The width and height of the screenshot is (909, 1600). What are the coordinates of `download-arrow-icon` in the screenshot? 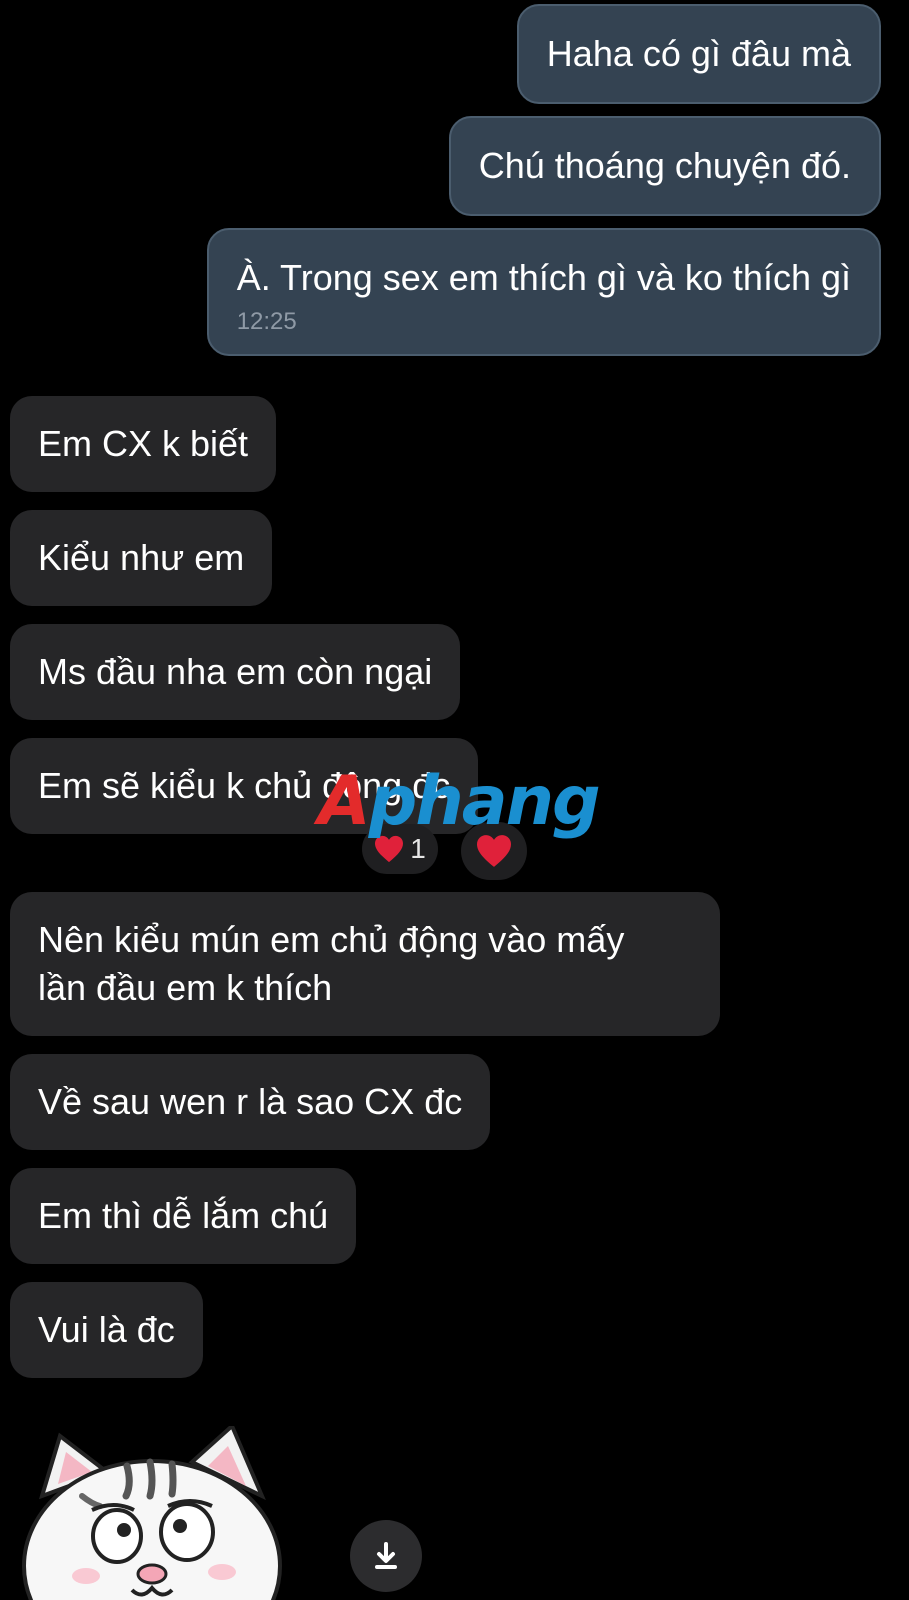 It's located at (386, 1555).